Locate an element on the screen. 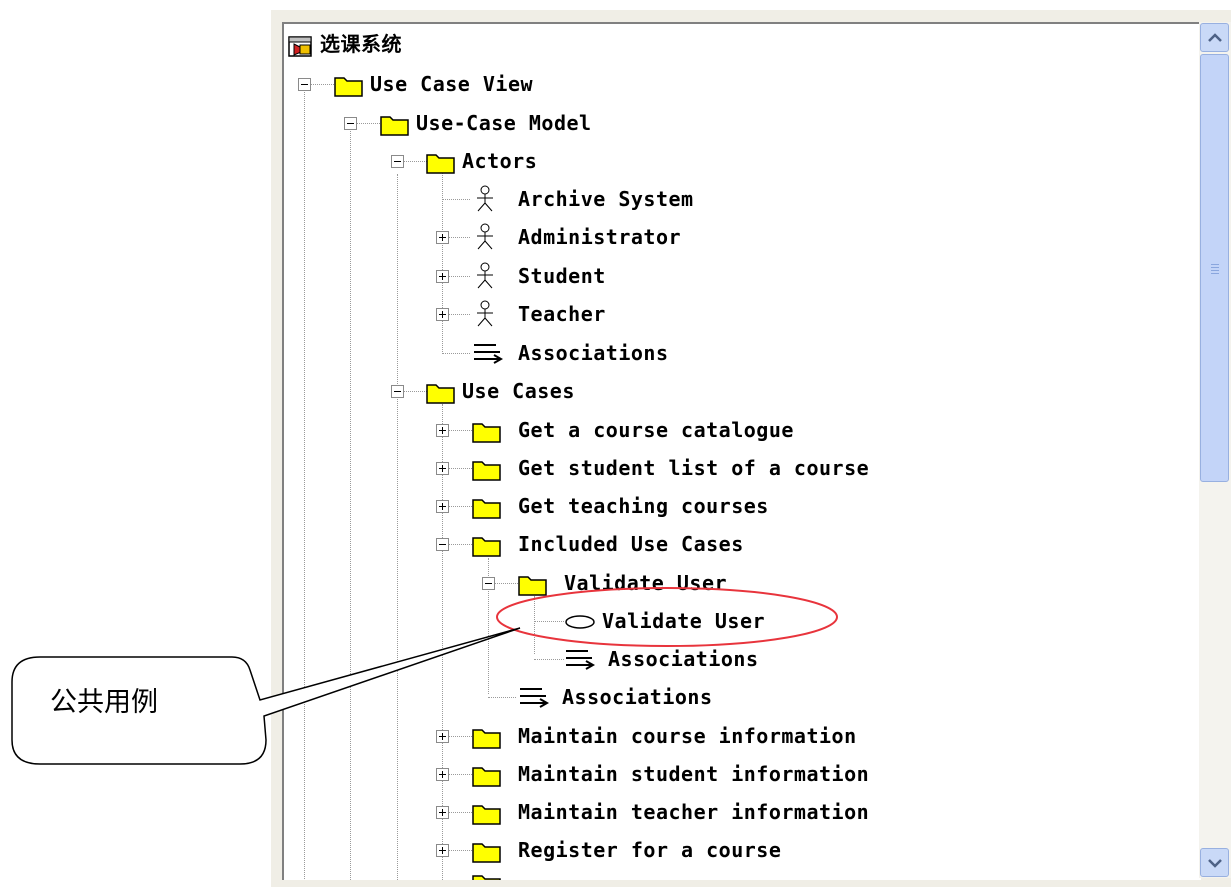 The image size is (1231, 887). highlight-ellipse is located at coordinates (667, 617).